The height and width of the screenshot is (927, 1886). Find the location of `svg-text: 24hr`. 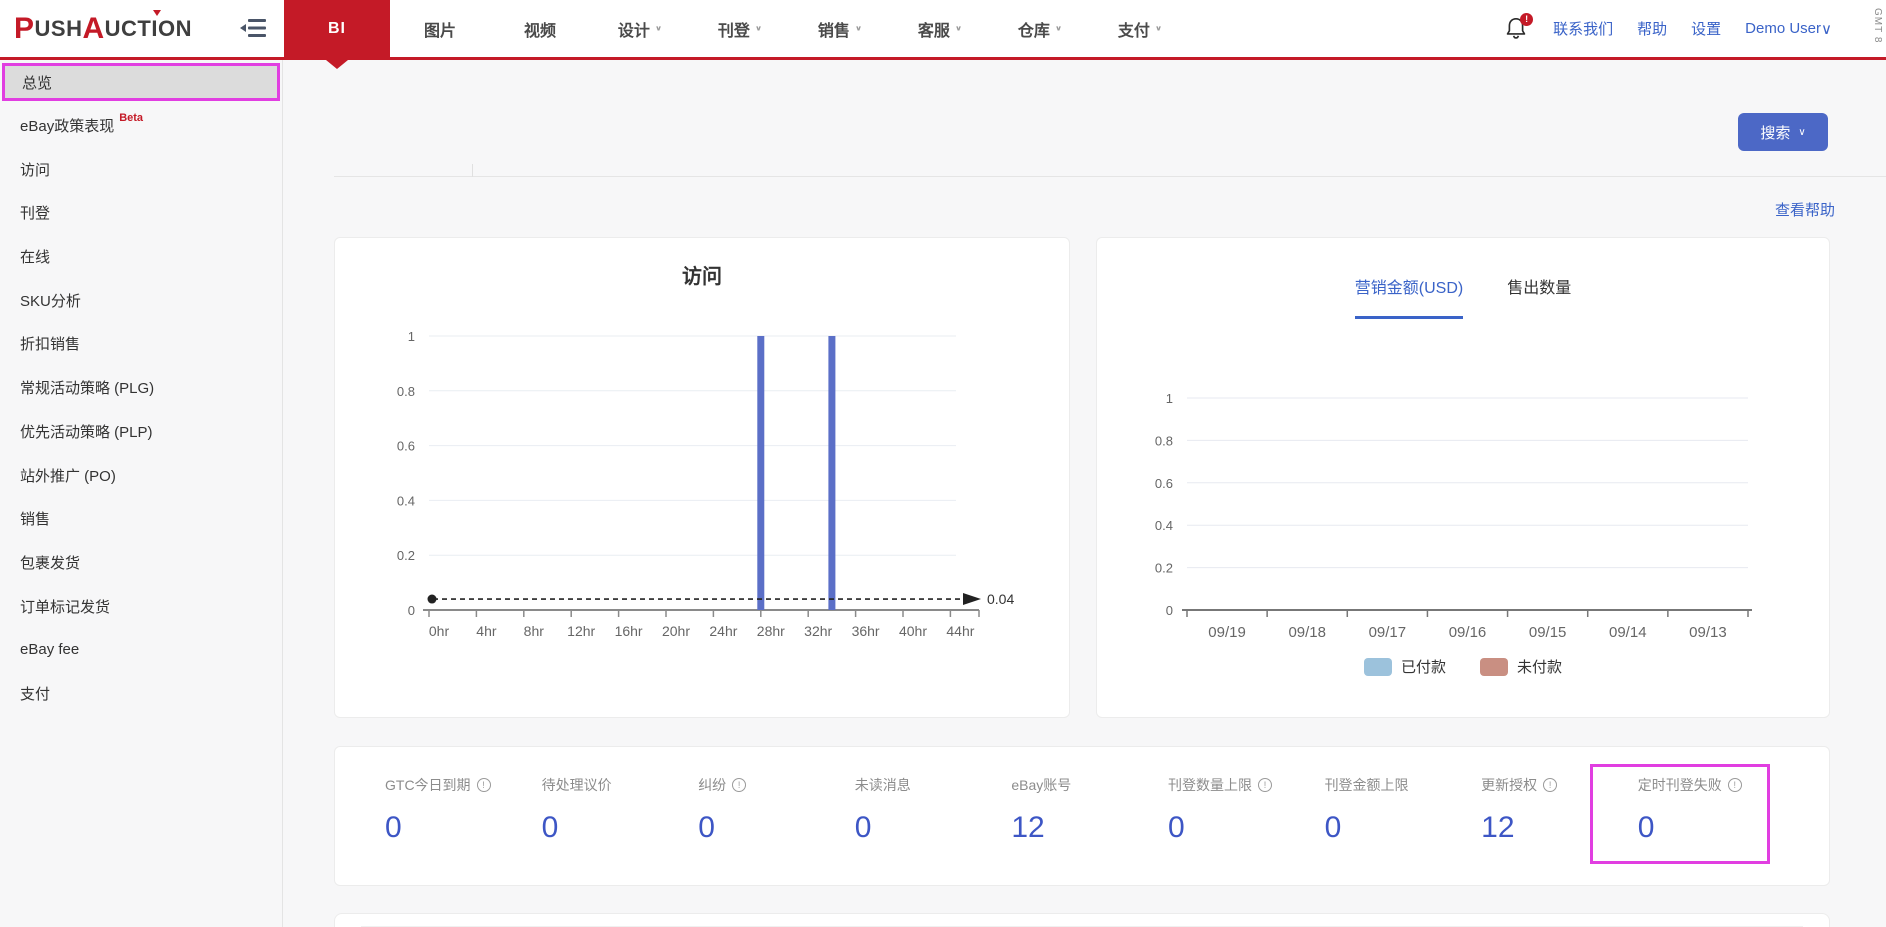

svg-text: 24hr is located at coordinates (723, 631).